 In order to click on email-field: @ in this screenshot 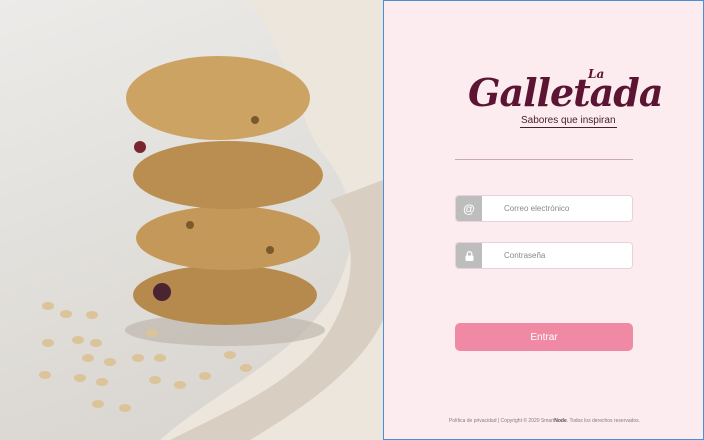, I will do `click(544, 208)`.